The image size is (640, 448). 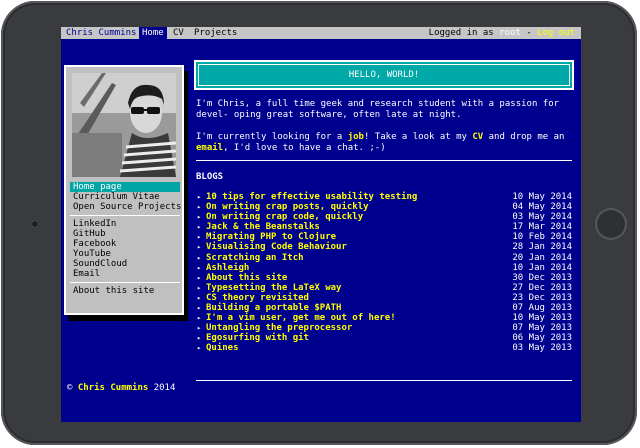 What do you see at coordinates (178, 33) in the screenshot?
I see `nav-cv: CV` at bounding box center [178, 33].